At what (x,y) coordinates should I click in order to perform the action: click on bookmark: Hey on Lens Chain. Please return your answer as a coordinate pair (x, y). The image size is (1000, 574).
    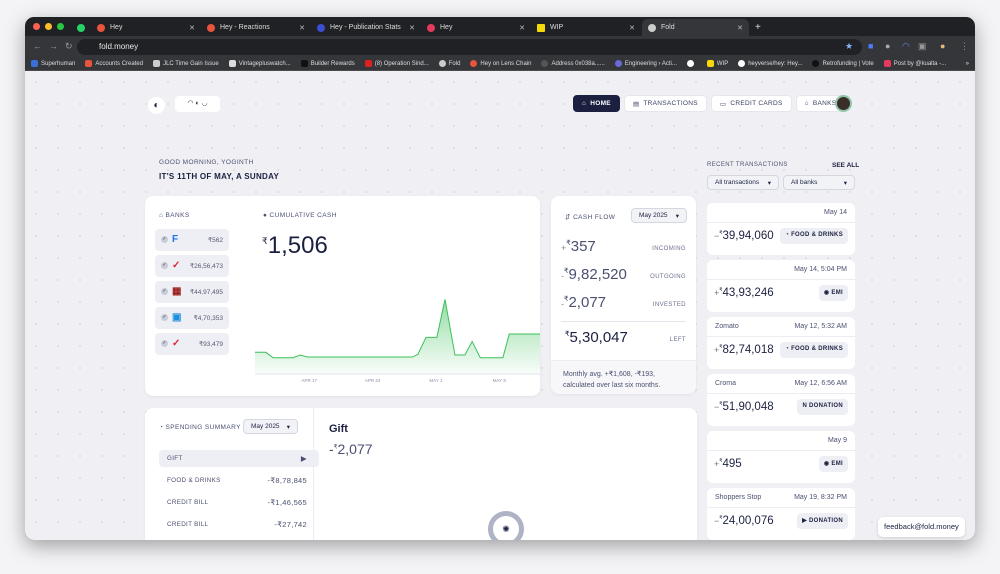
    Looking at the image, I should click on (500, 64).